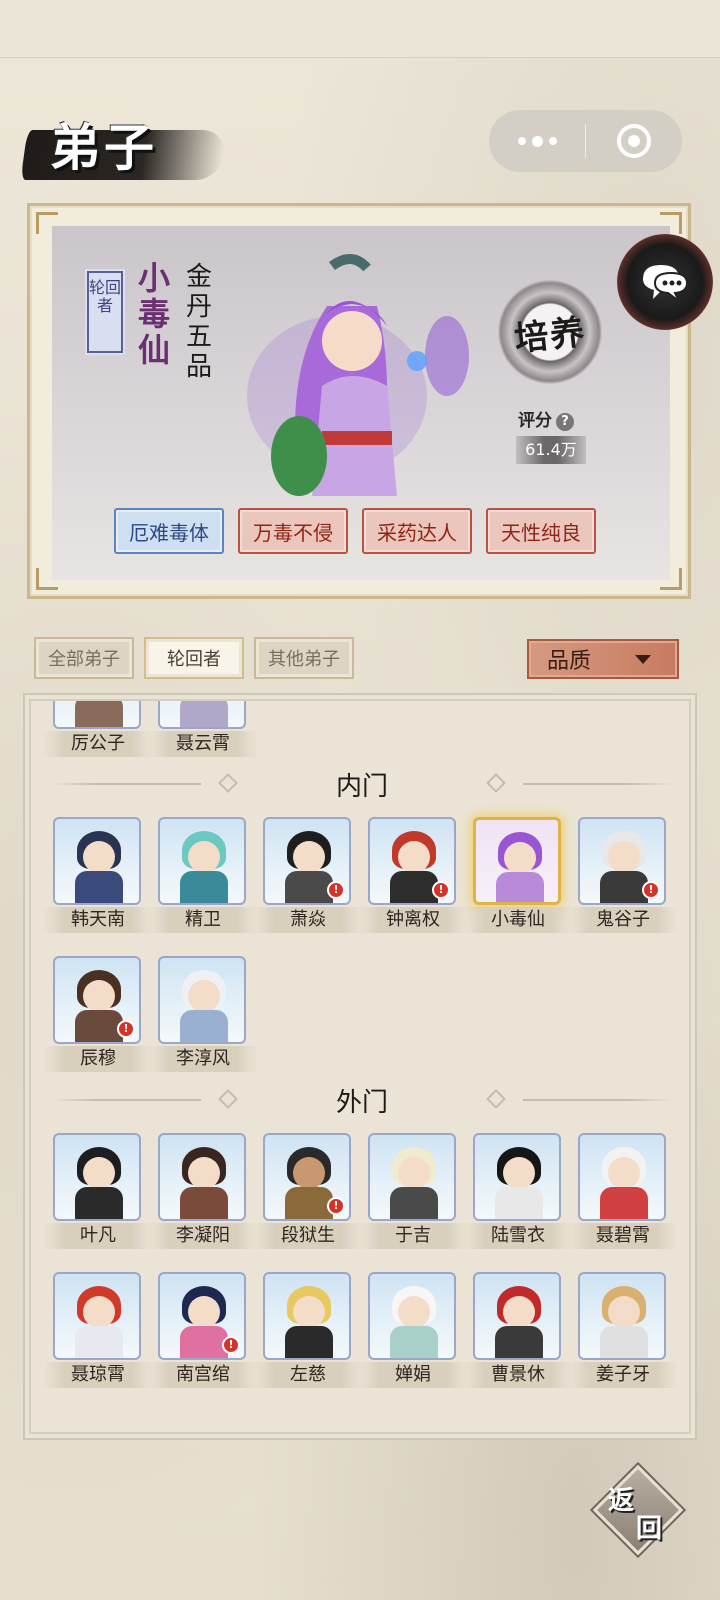 The width and height of the screenshot is (720, 1600). I want to click on miniprogram-capsule, so click(585, 141).